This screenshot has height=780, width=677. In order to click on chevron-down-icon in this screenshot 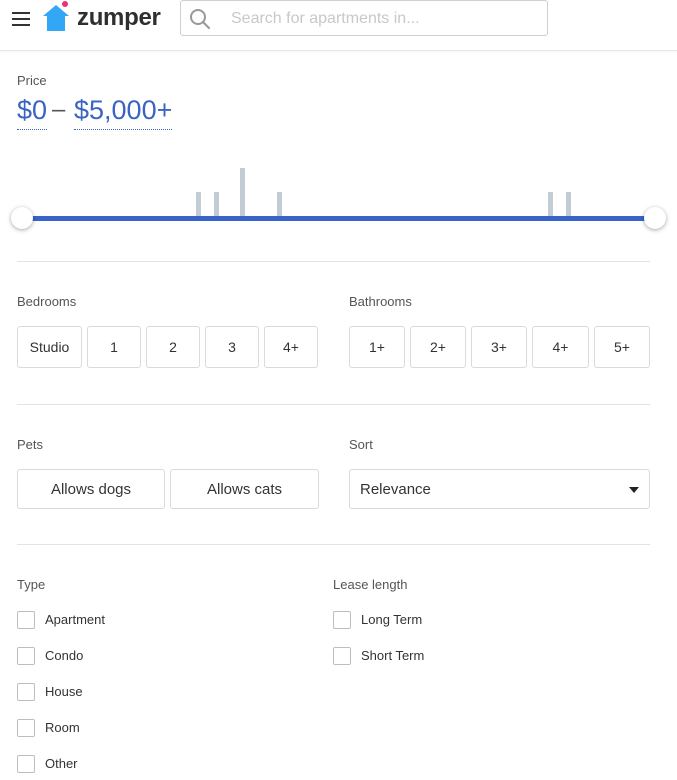, I will do `click(634, 490)`.